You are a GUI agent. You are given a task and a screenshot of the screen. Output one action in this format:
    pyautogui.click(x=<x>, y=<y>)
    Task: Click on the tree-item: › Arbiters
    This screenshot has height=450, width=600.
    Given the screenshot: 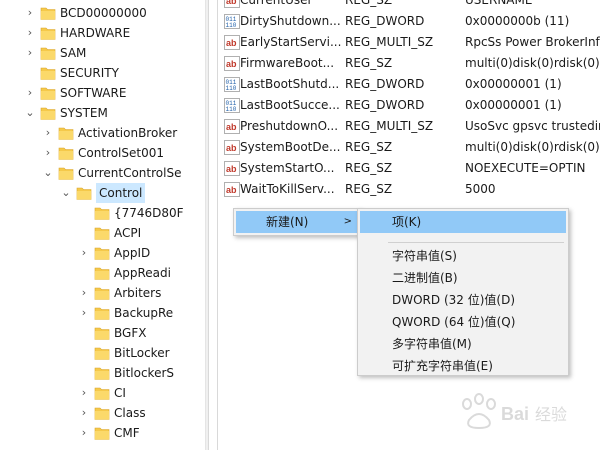 What is the action you would take?
    pyautogui.click(x=102, y=293)
    